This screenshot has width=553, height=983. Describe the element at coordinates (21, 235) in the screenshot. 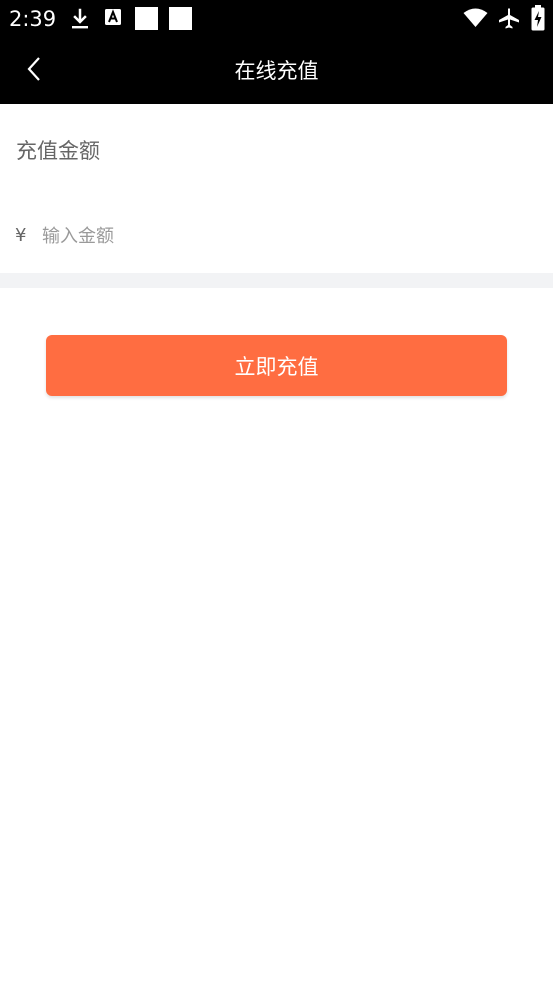

I see `currency-symbol: ¥` at that location.